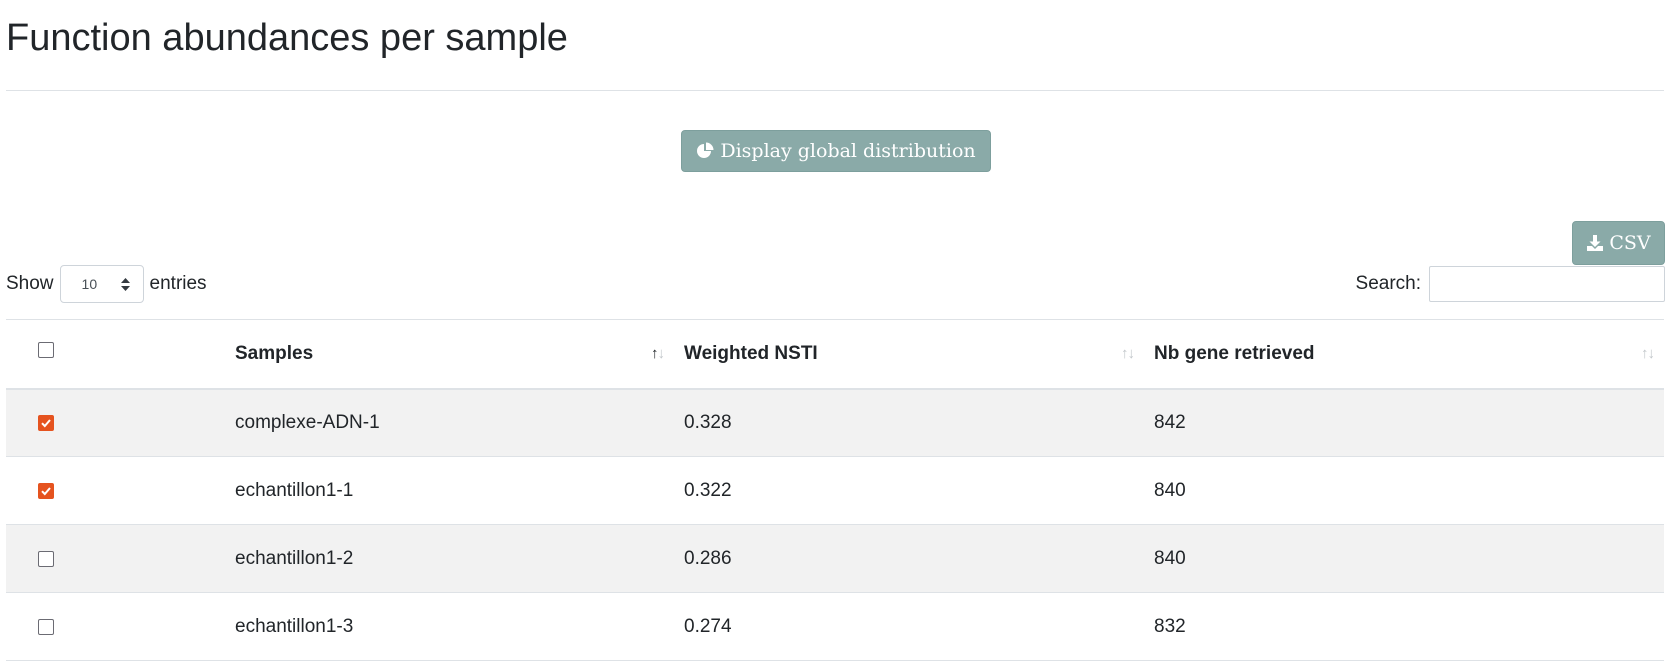 This screenshot has width=1671, height=662. Describe the element at coordinates (751, 353) in the screenshot. I see `column-header-label: Weighted NSTI` at that location.